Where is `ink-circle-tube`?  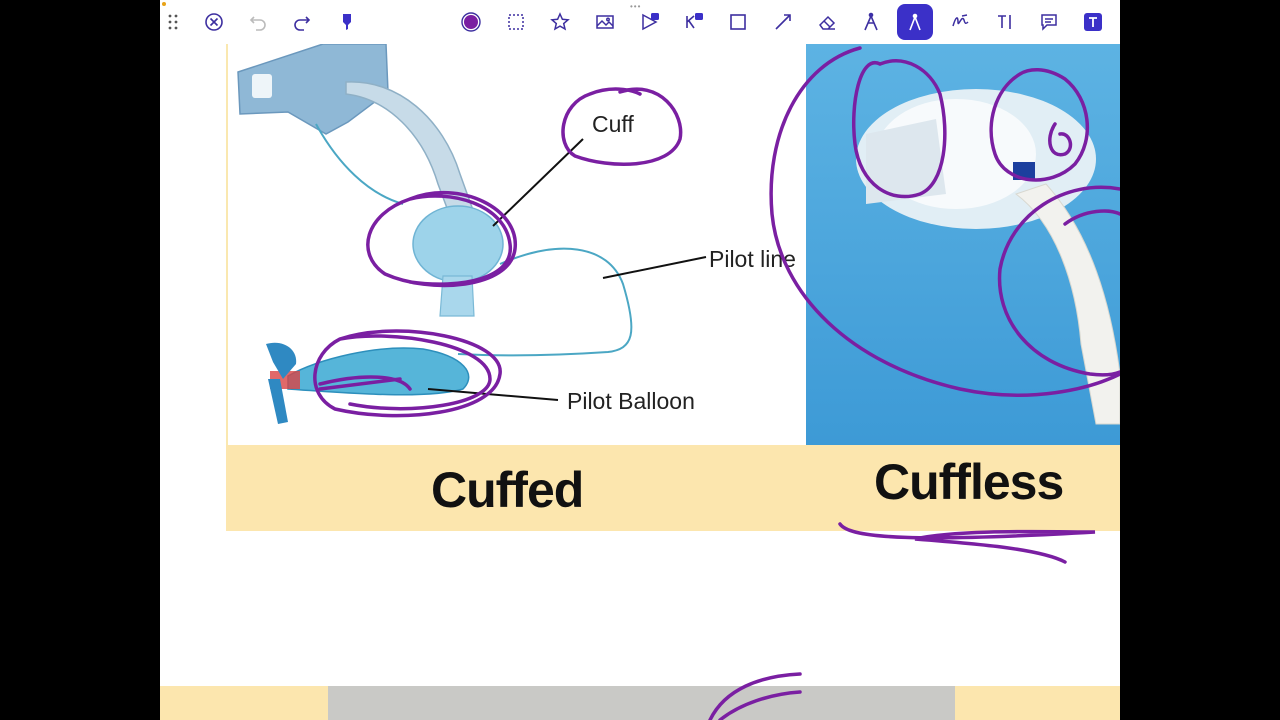 ink-circle-tube is located at coordinates (1058, 281).